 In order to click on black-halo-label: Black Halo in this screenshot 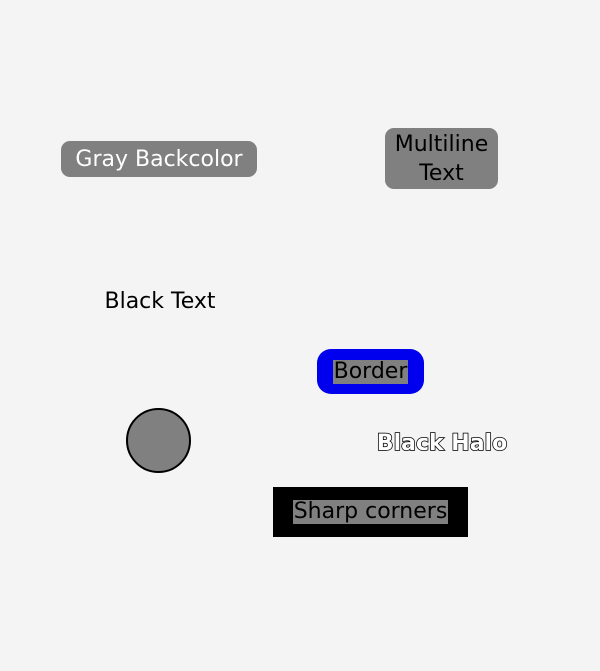, I will do `click(442, 443)`.